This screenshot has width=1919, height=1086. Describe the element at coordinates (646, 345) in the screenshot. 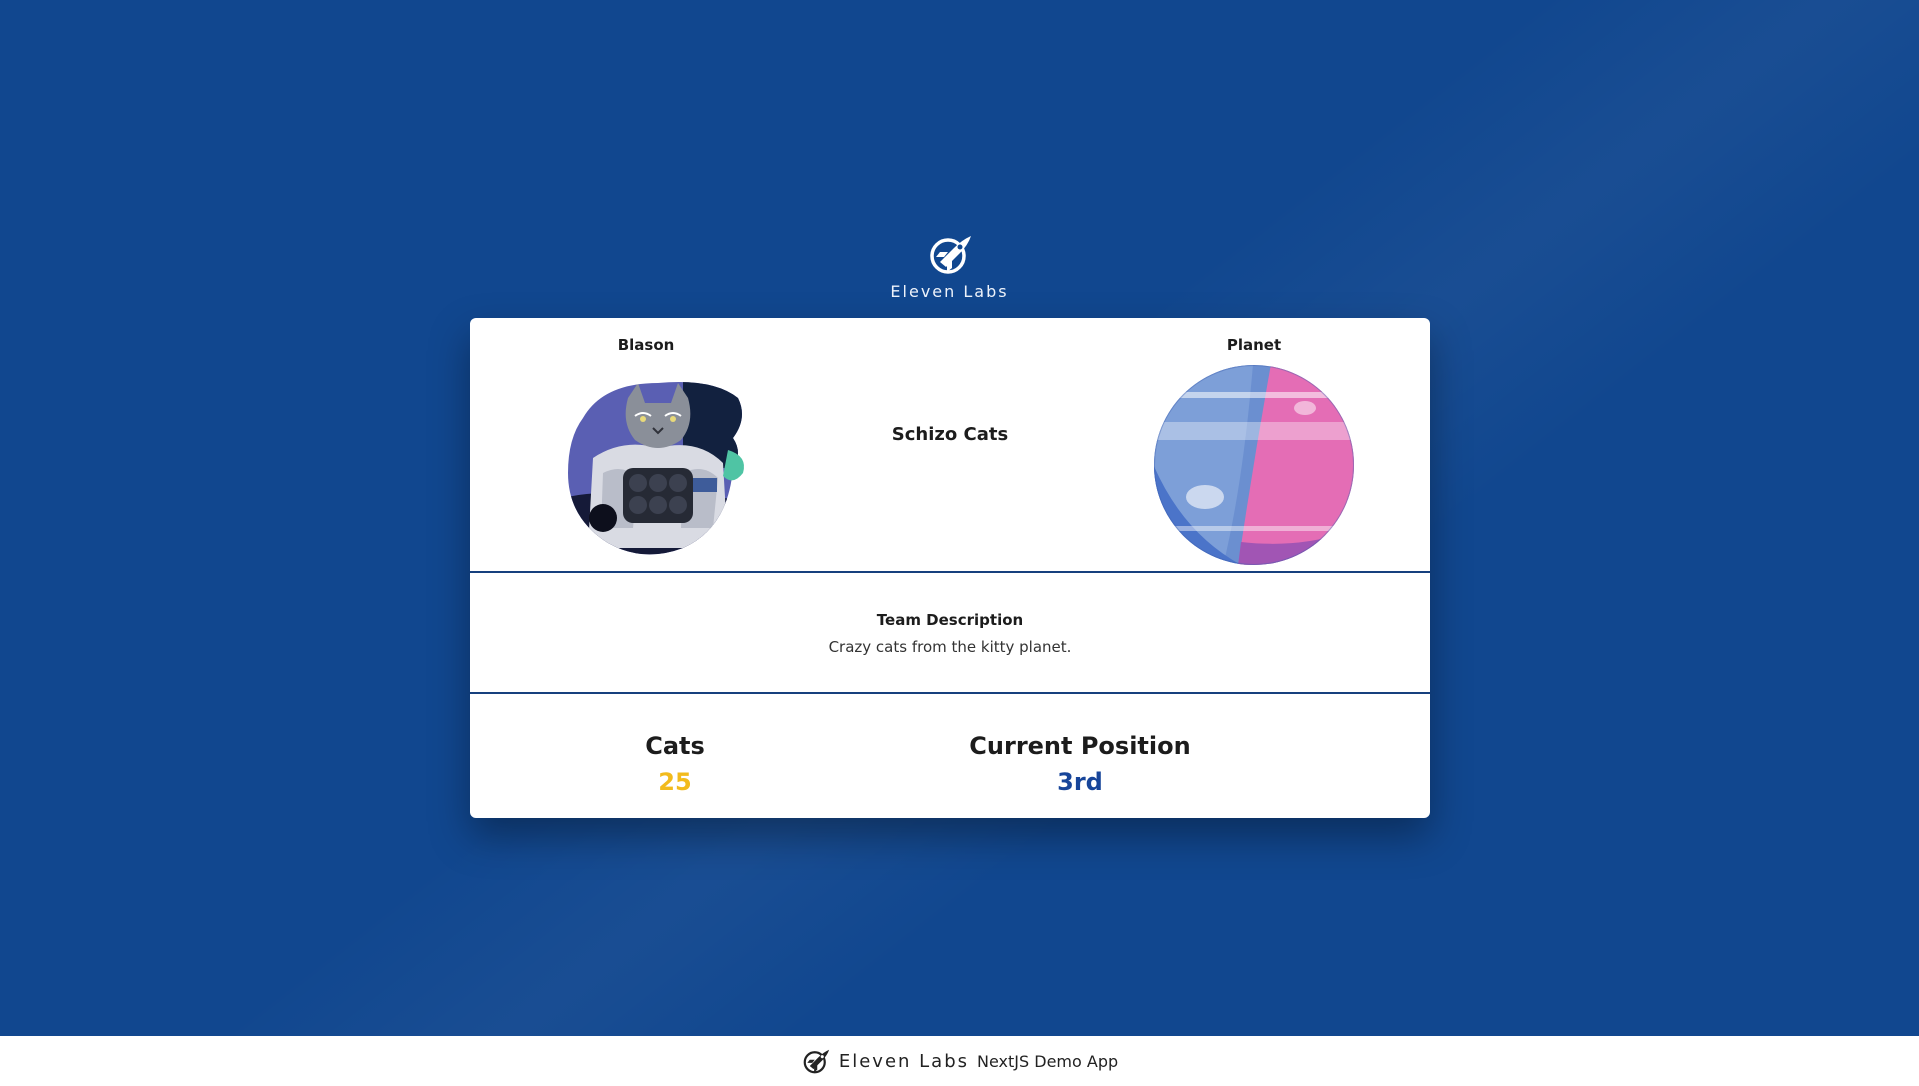

I see `blason-label: Blason` at that location.